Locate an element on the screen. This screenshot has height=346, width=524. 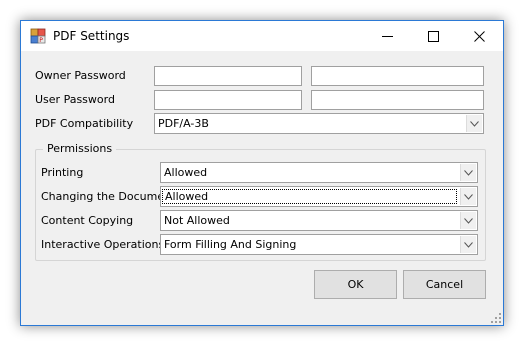
svg-text: P is located at coordinates (41, 40).